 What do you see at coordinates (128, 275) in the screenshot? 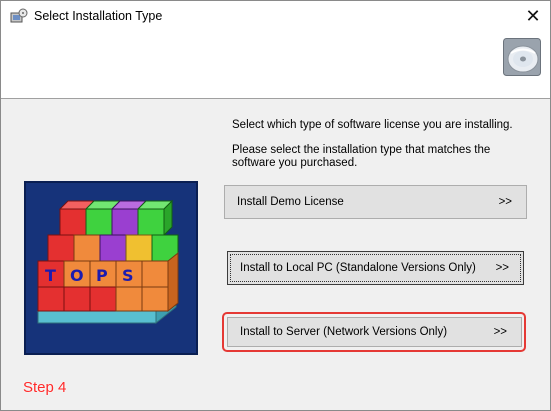
I see `logo-letter-s: S` at bounding box center [128, 275].